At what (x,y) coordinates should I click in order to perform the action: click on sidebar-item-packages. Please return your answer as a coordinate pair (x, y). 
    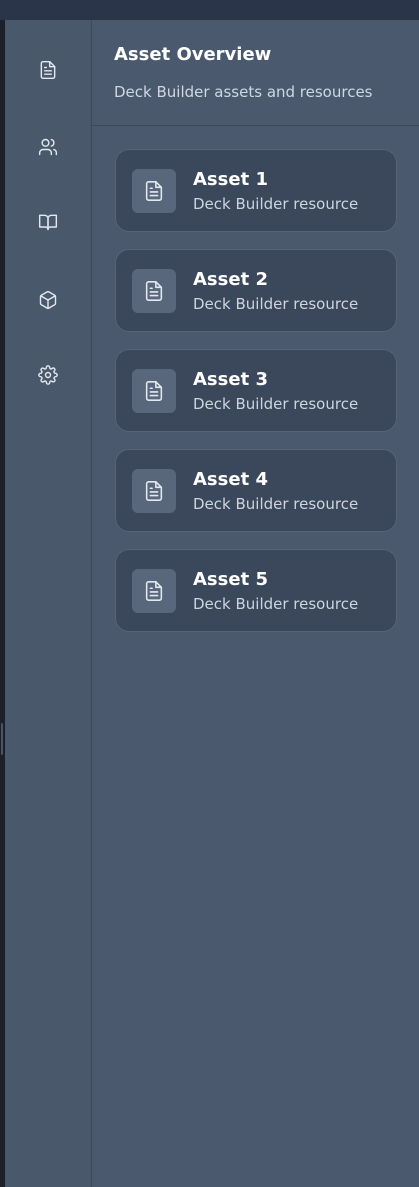
    Looking at the image, I should click on (48, 300).